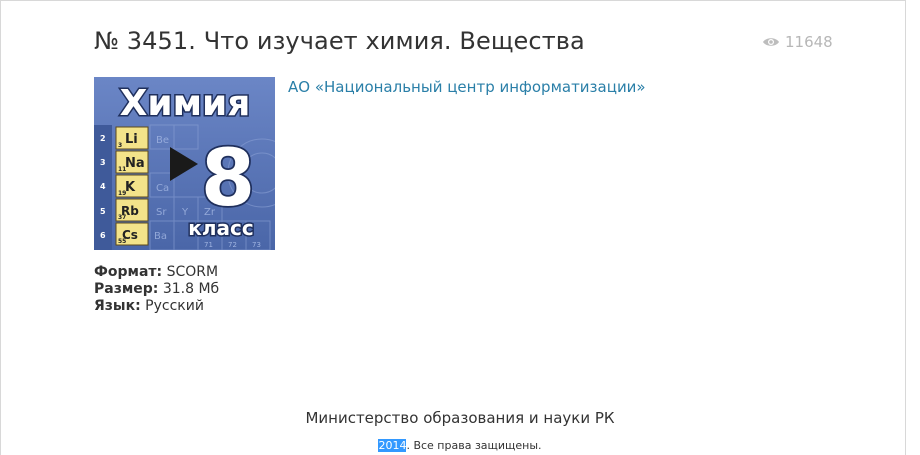 The height and width of the screenshot is (455, 920). I want to click on size-row: Размер: 31.8 Мб, so click(156, 289).